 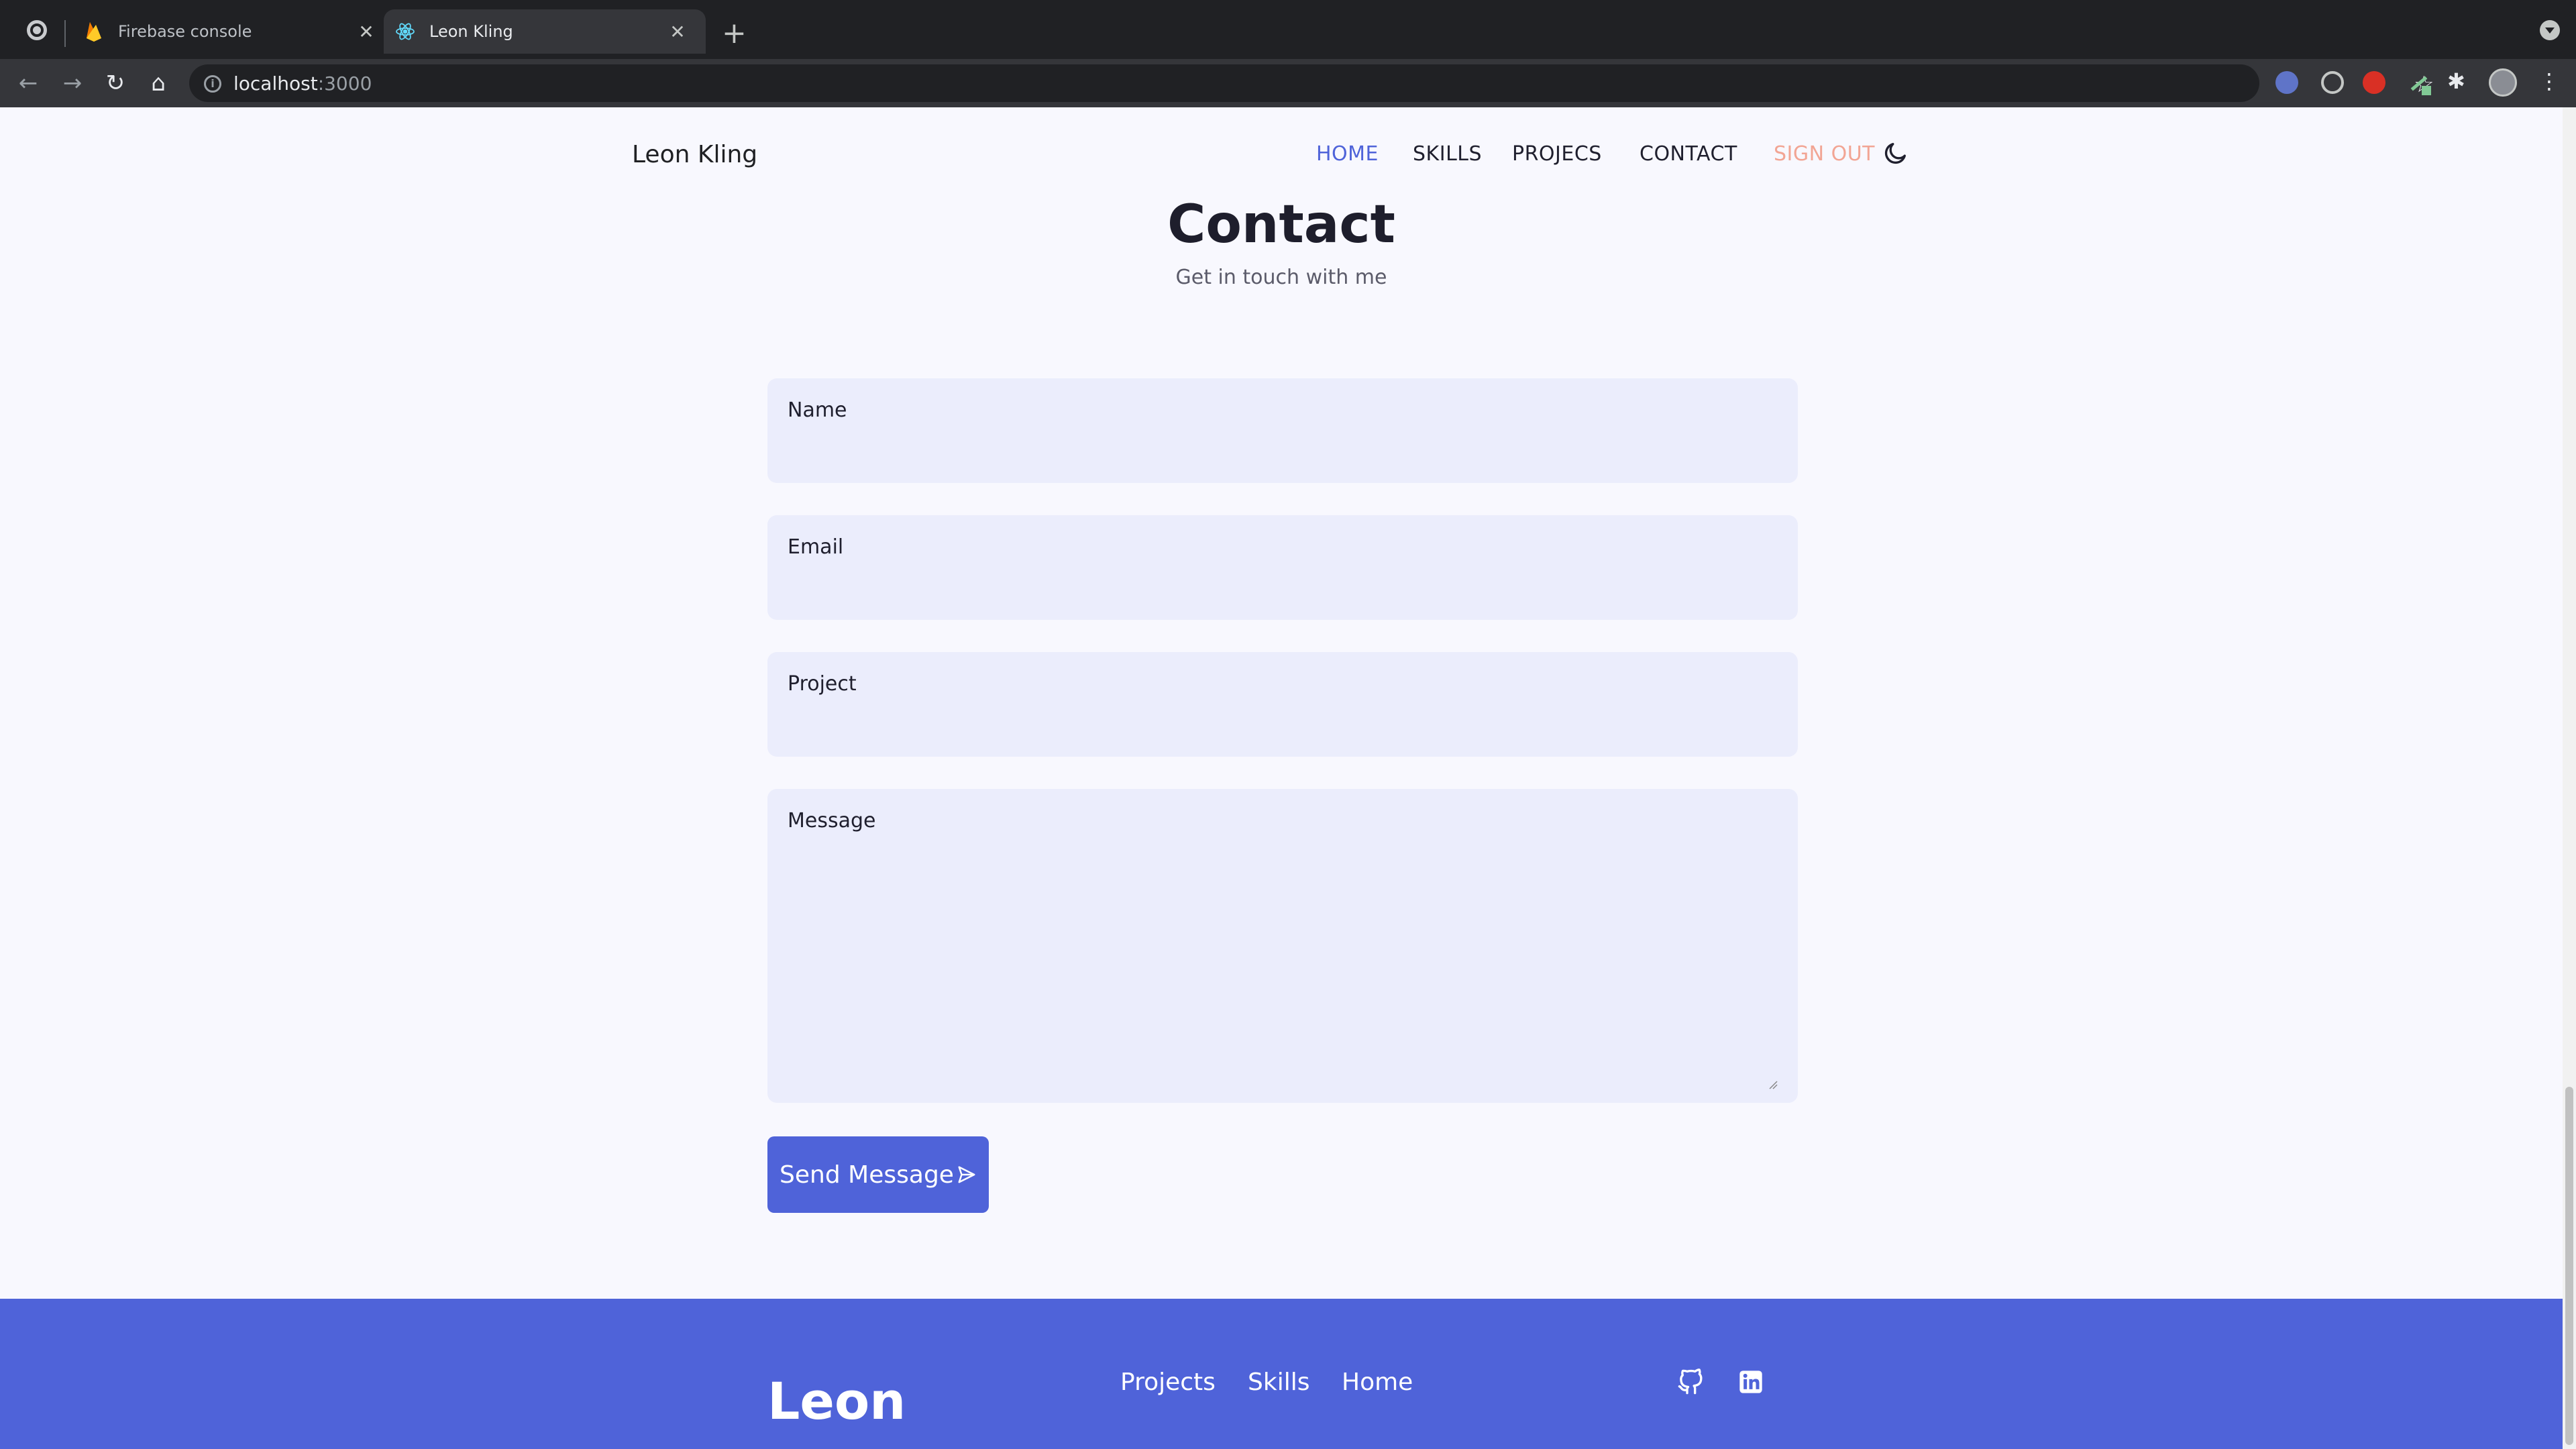 What do you see at coordinates (1688, 154) in the screenshot?
I see `nav-contact: CONTACT` at bounding box center [1688, 154].